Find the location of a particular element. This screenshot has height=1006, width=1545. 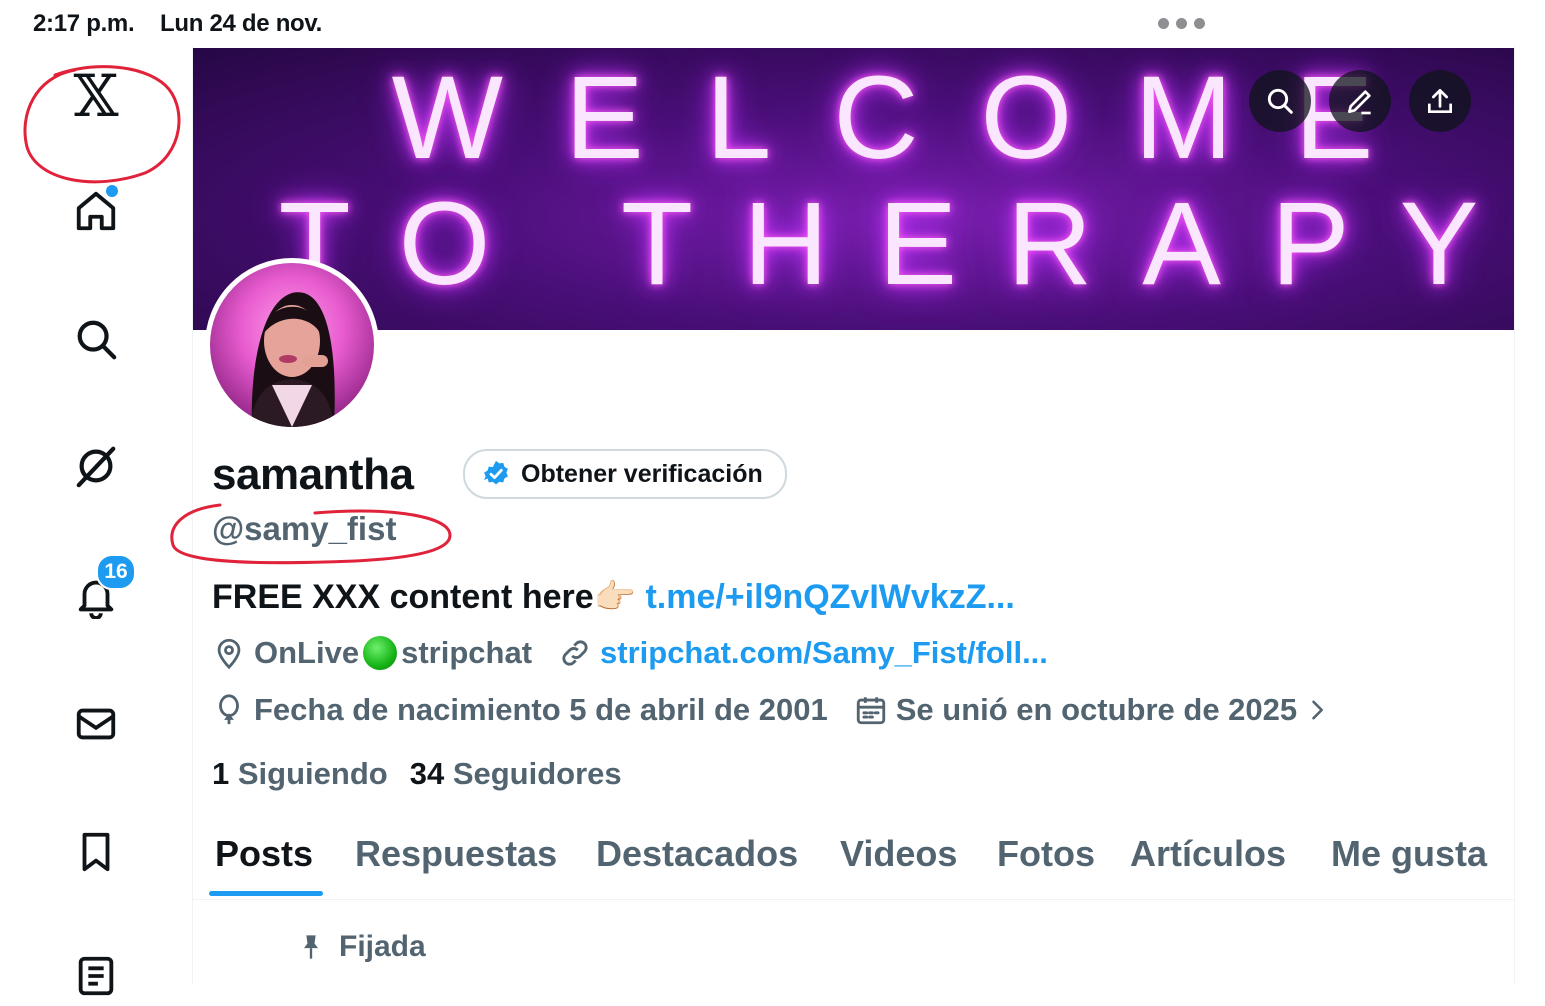

sidebar-item-notifications: 16 is located at coordinates (101, 590).